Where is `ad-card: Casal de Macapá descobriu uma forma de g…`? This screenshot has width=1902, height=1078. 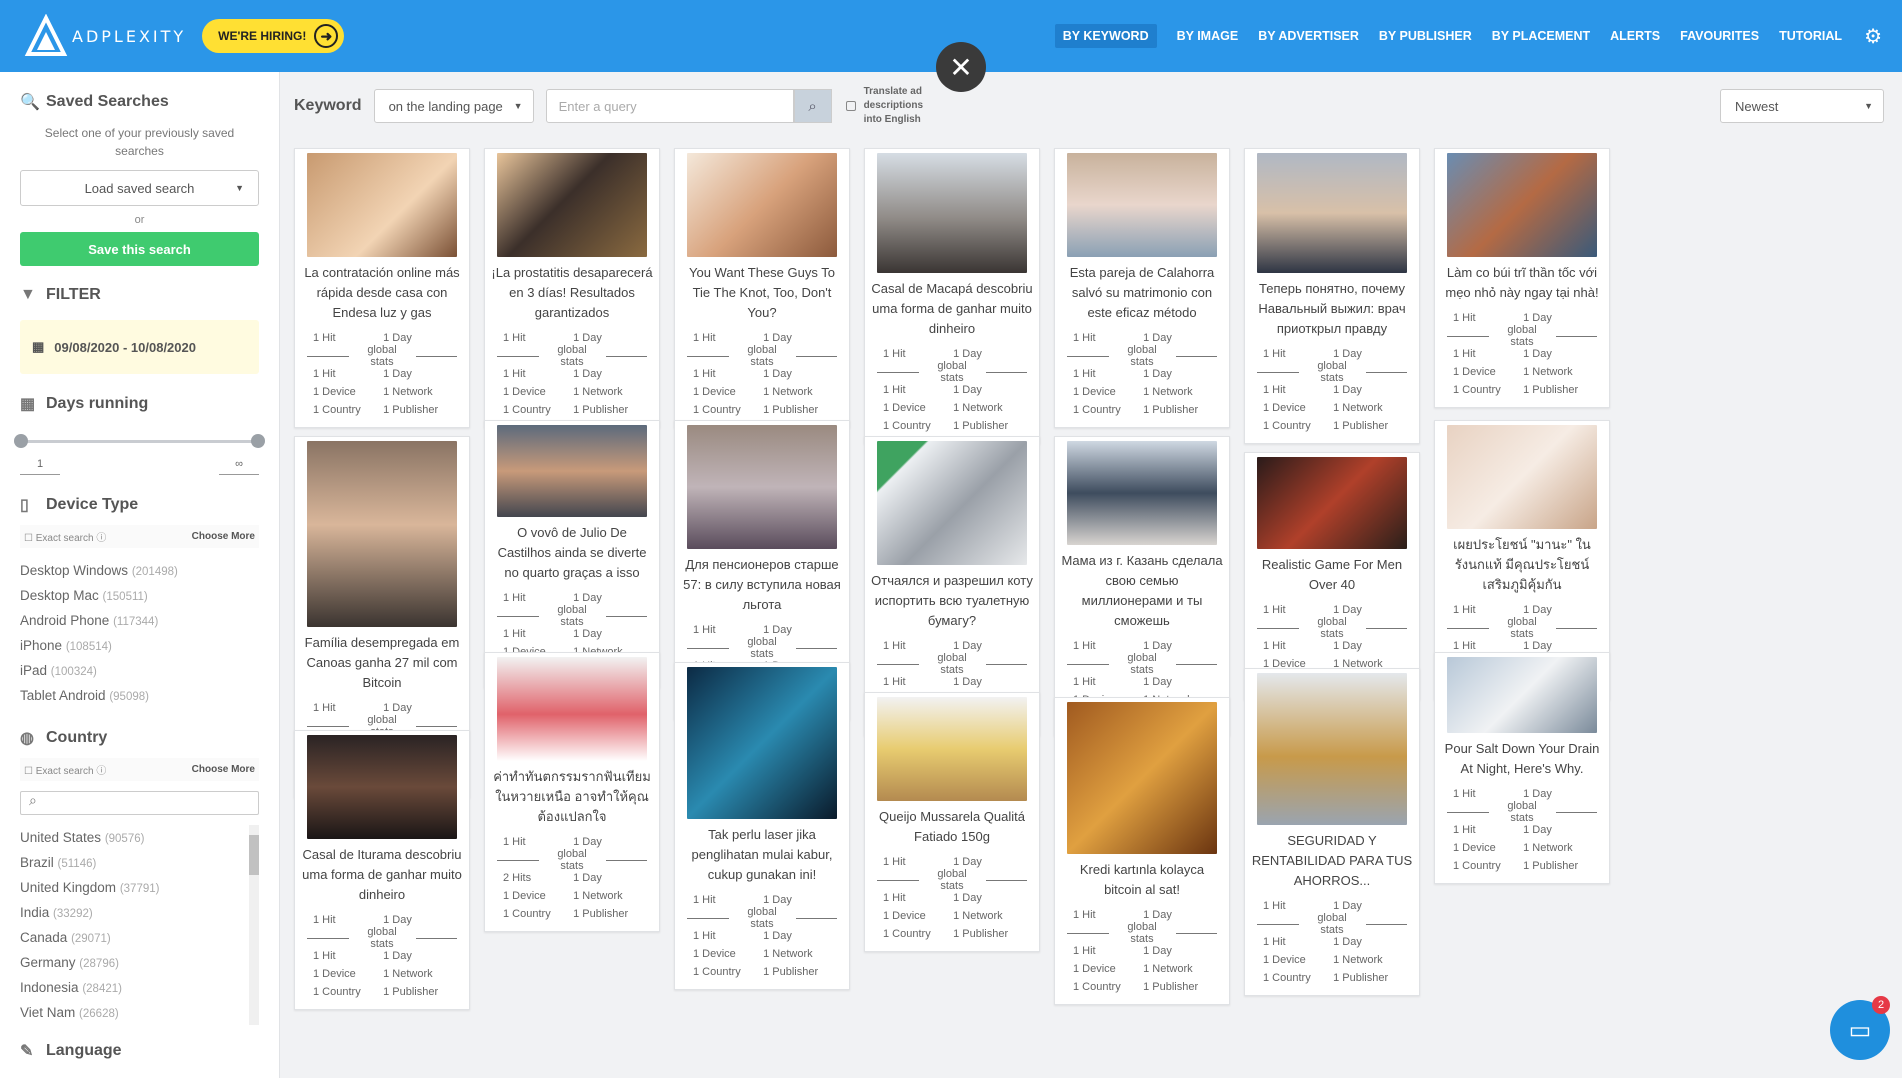
ad-card: Casal de Macapá descobriu uma forma de g… is located at coordinates (952, 296).